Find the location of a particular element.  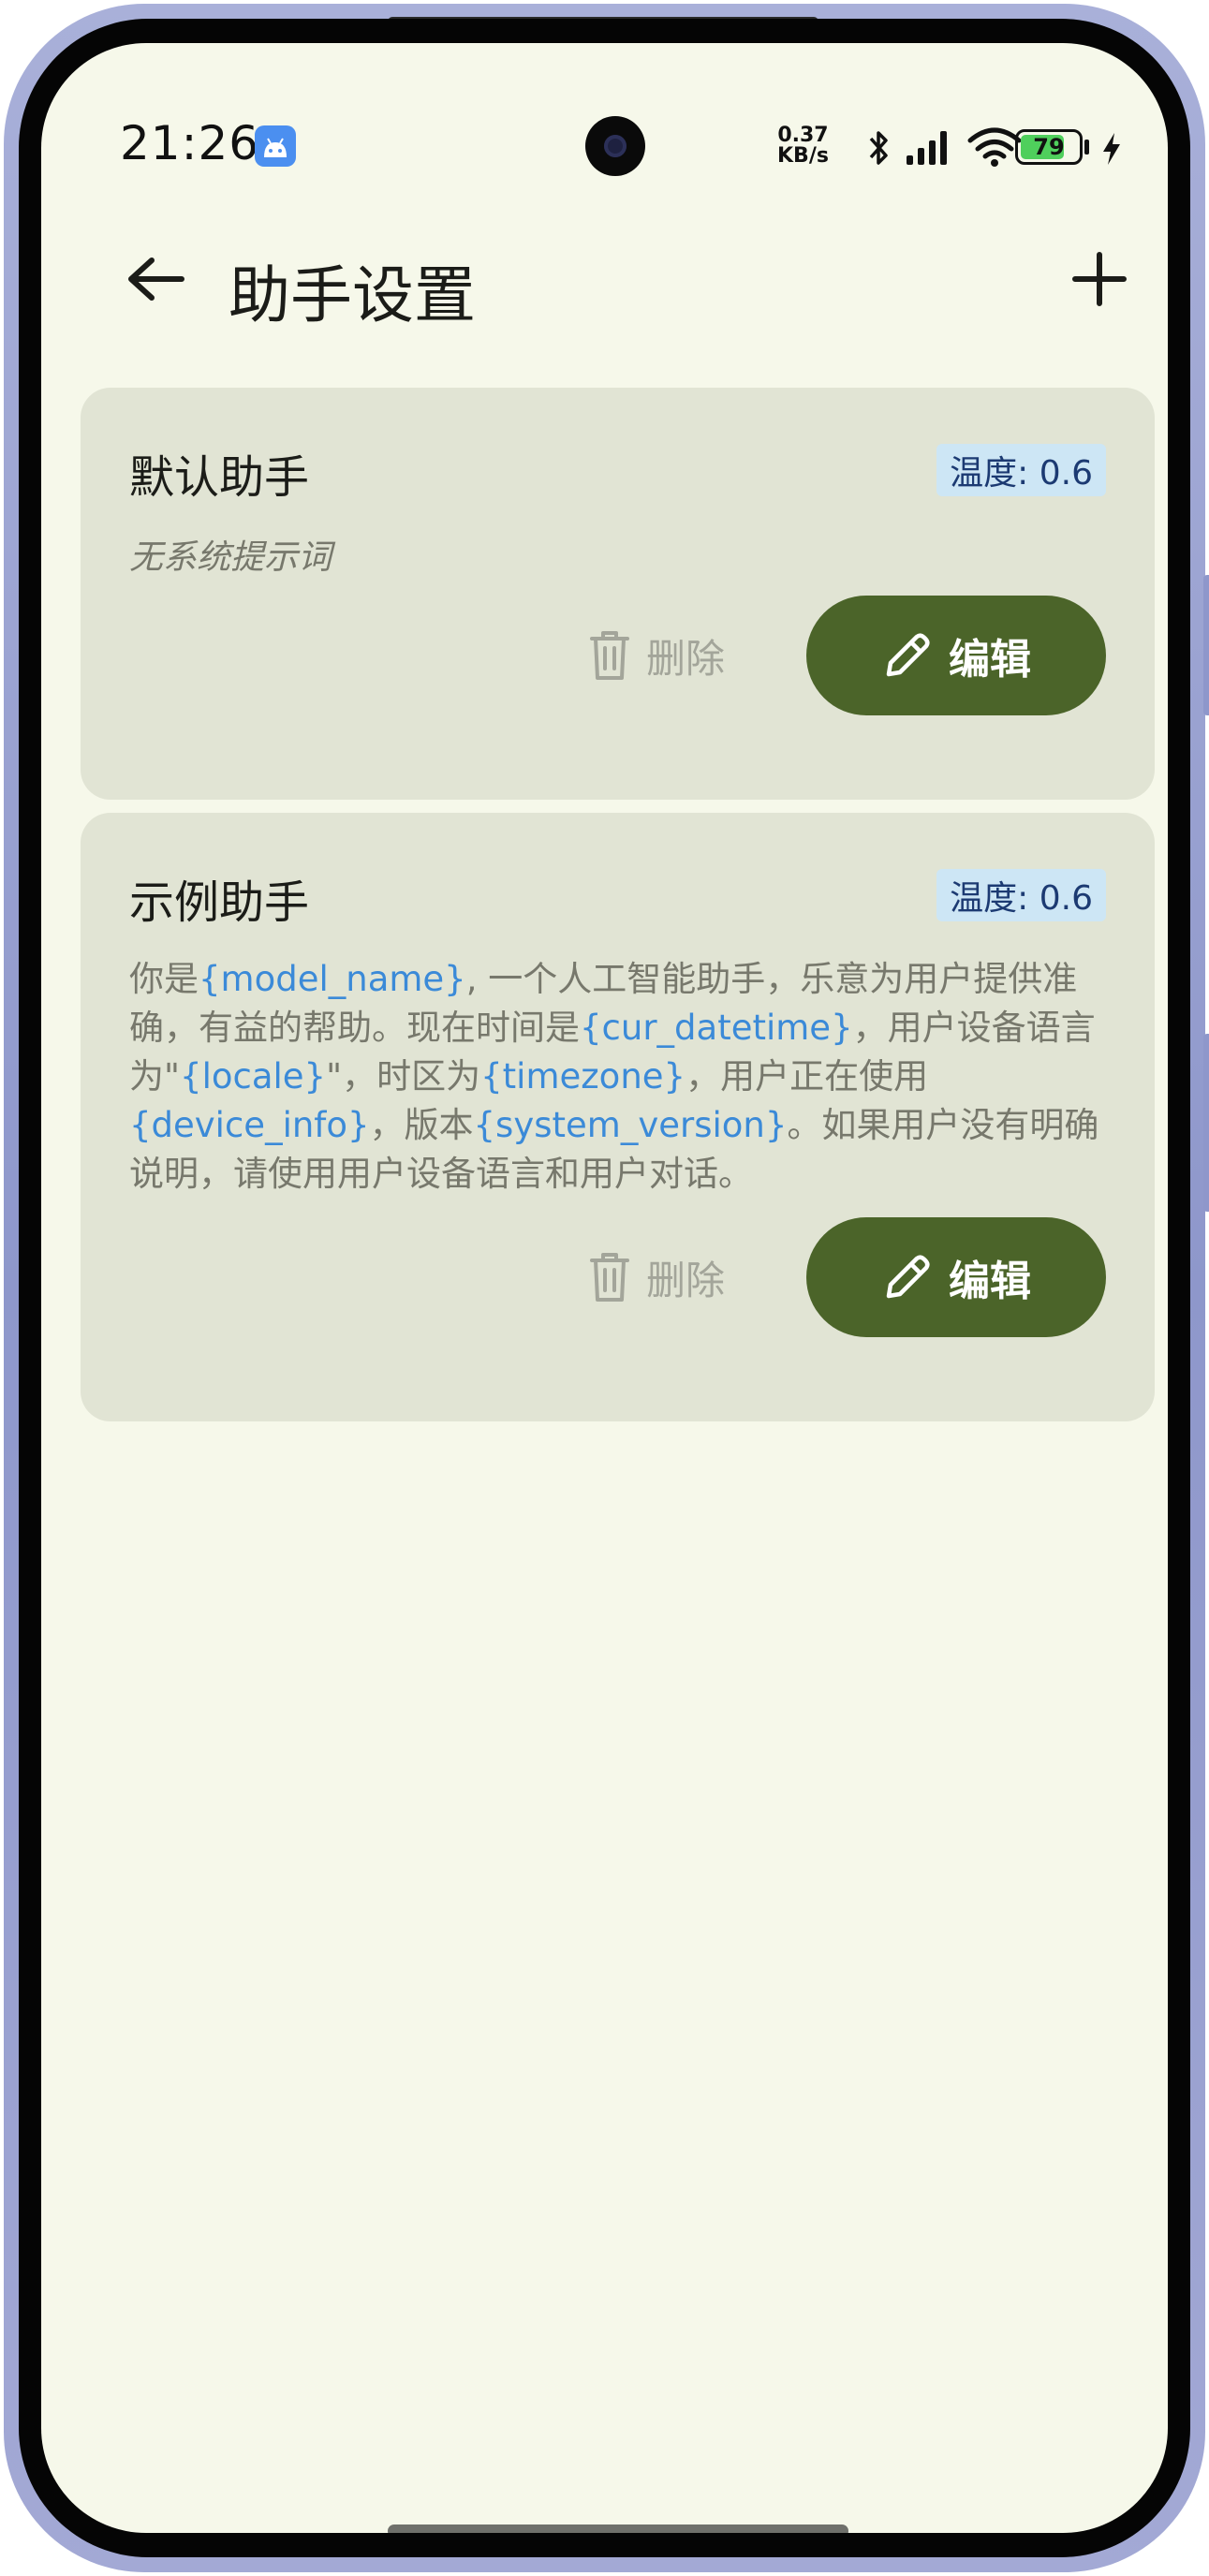

prompt-segment: 你是 is located at coordinates (164, 979).